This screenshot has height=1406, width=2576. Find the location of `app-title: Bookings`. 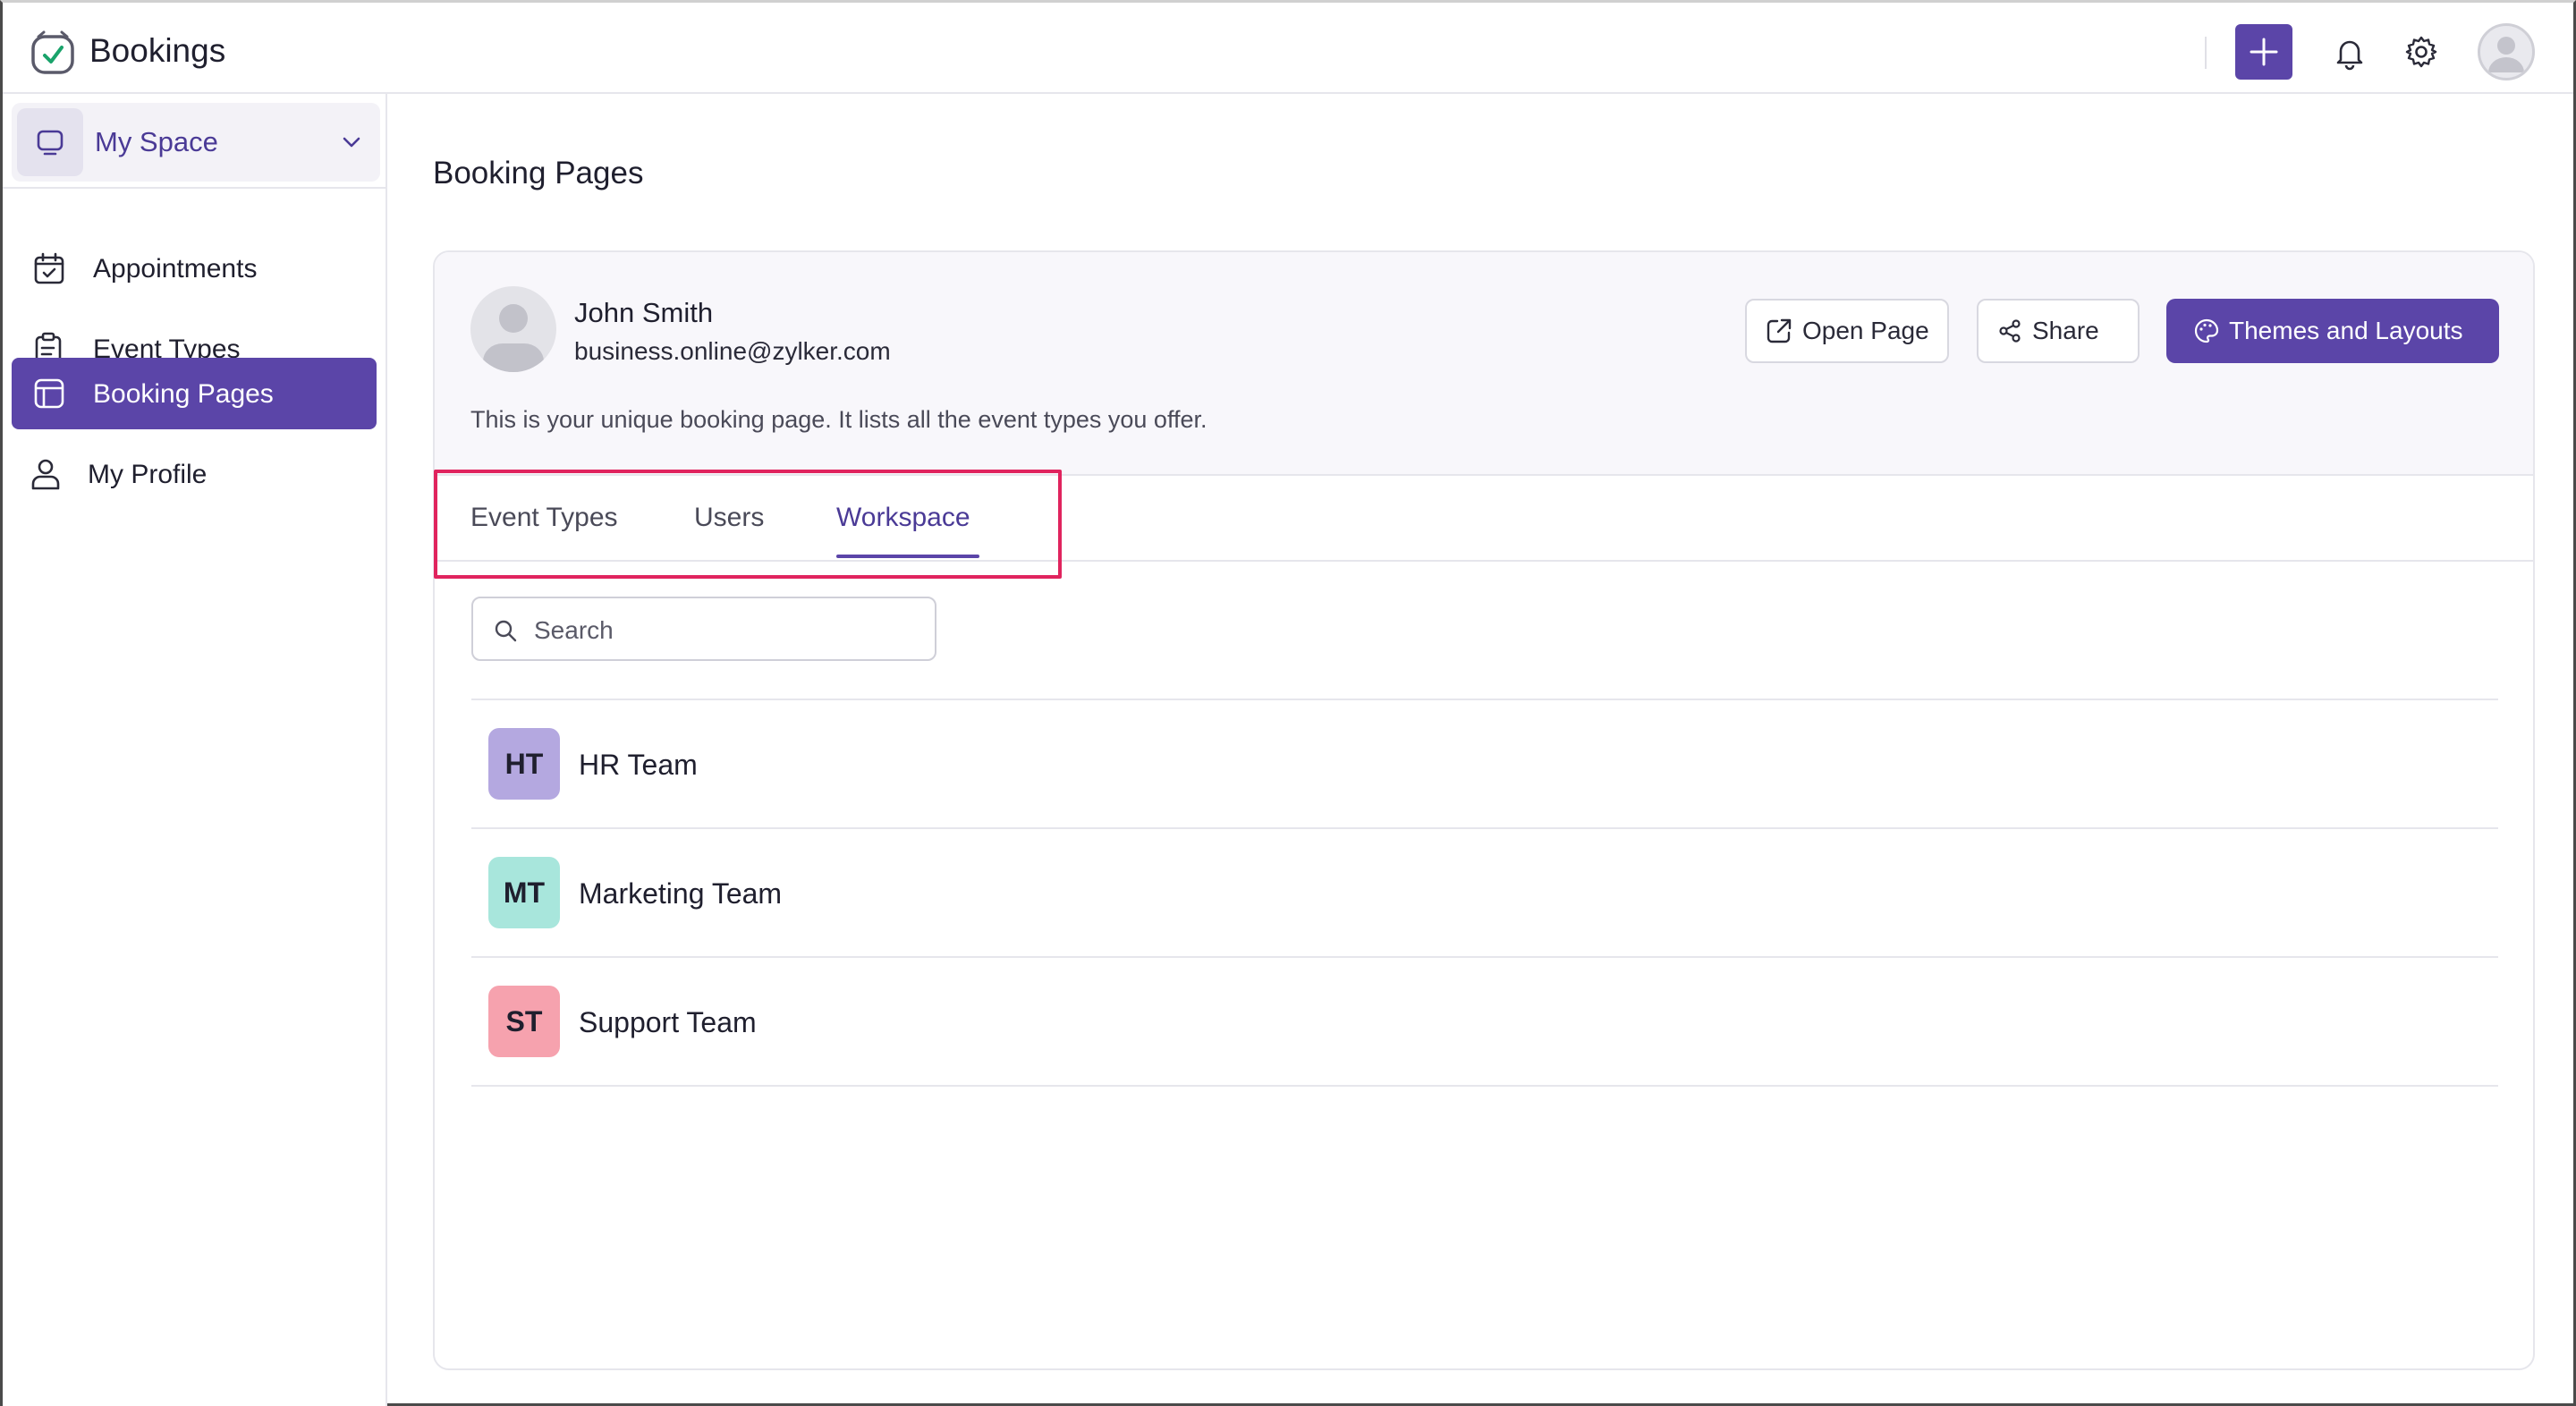

app-title: Bookings is located at coordinates (157, 51).